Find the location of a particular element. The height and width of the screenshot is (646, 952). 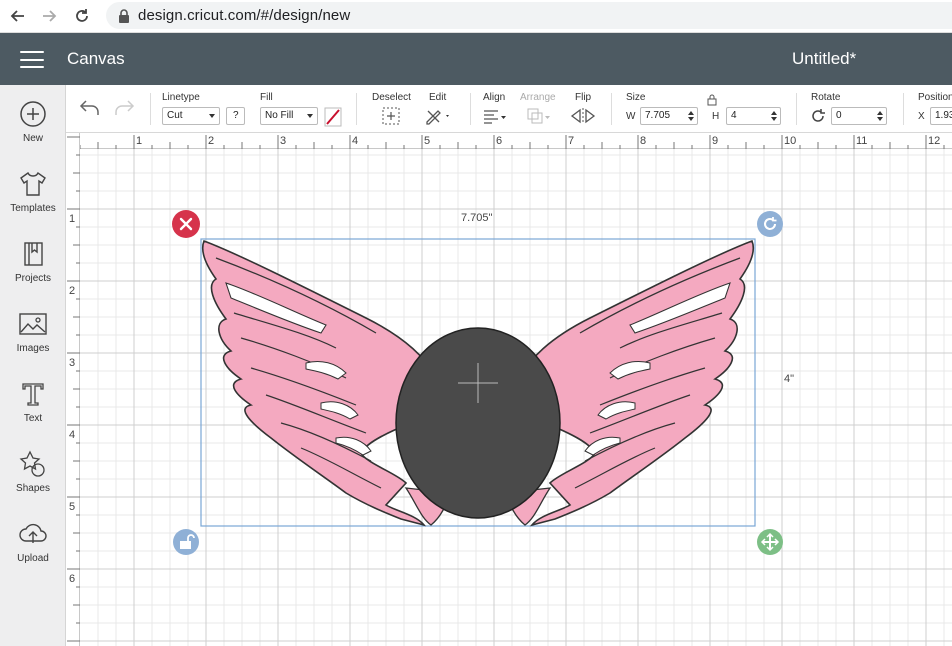

address-bar: design.cricut.com/#/design/new is located at coordinates (529, 15).